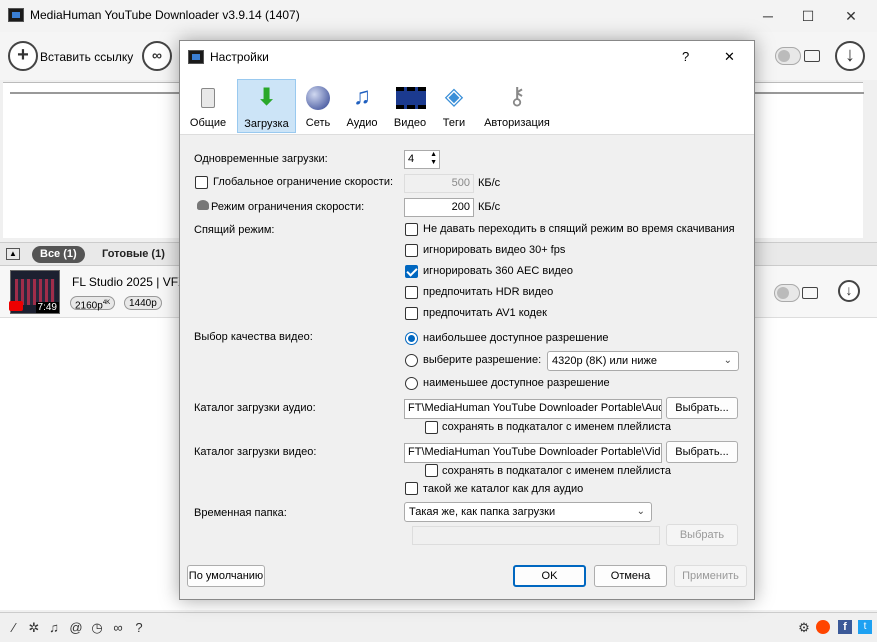 Image resolution: width=877 pixels, height=642 pixels. Describe the element at coordinates (849, 291) in the screenshot. I see `item-download-icon: ↓` at that location.